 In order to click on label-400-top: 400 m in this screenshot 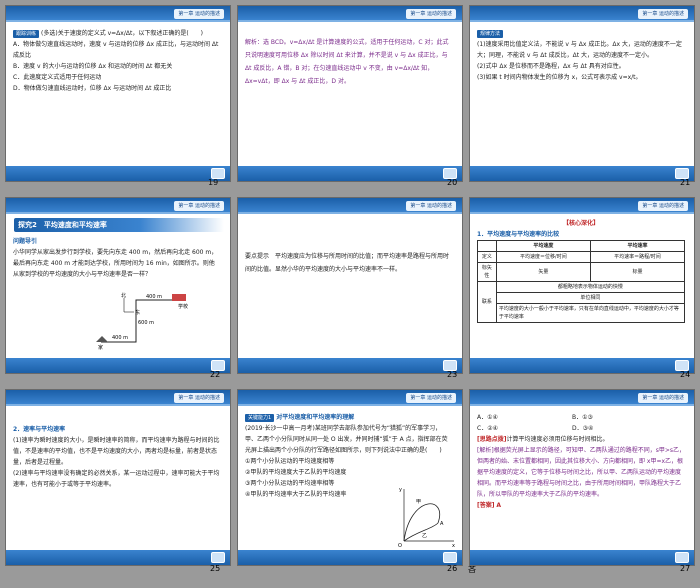, I will do `click(154, 297)`.